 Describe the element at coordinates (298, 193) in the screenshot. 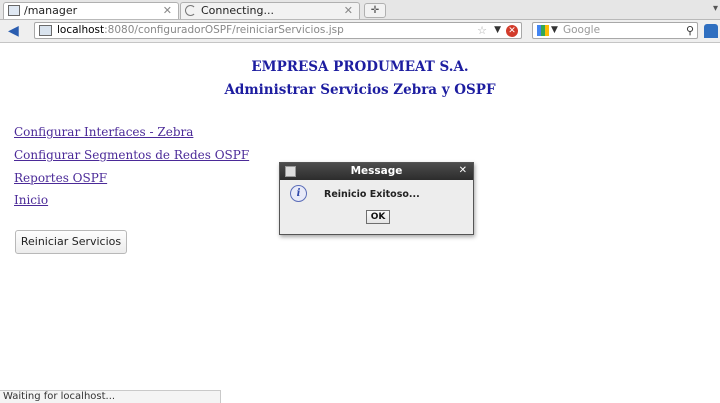

I see `info-icon: i` at that location.